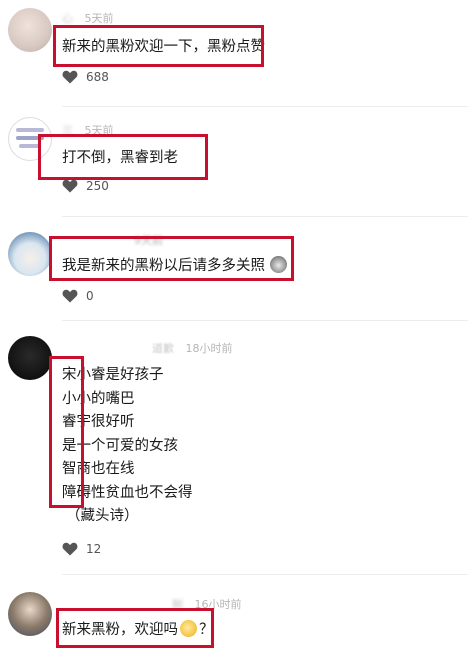 This screenshot has width=468, height=648. I want to click on comment-meta: 心 5天前, so click(88, 18).